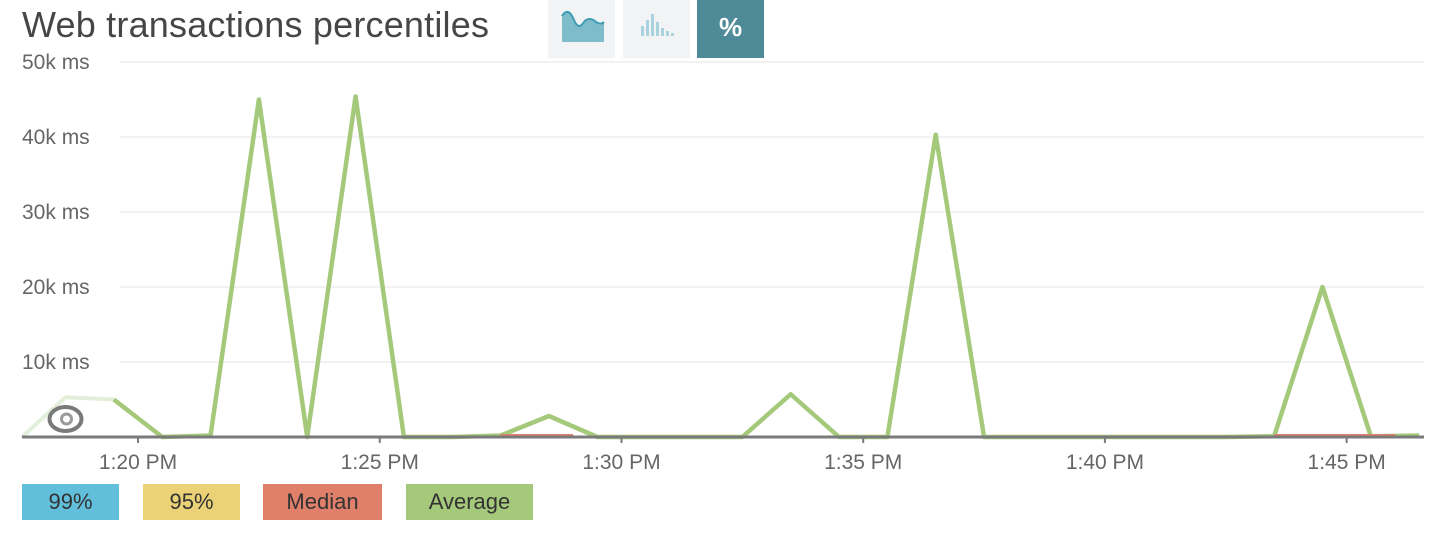  What do you see at coordinates (863, 462) in the screenshot?
I see `x-tick-label: 1:35 PM` at bounding box center [863, 462].